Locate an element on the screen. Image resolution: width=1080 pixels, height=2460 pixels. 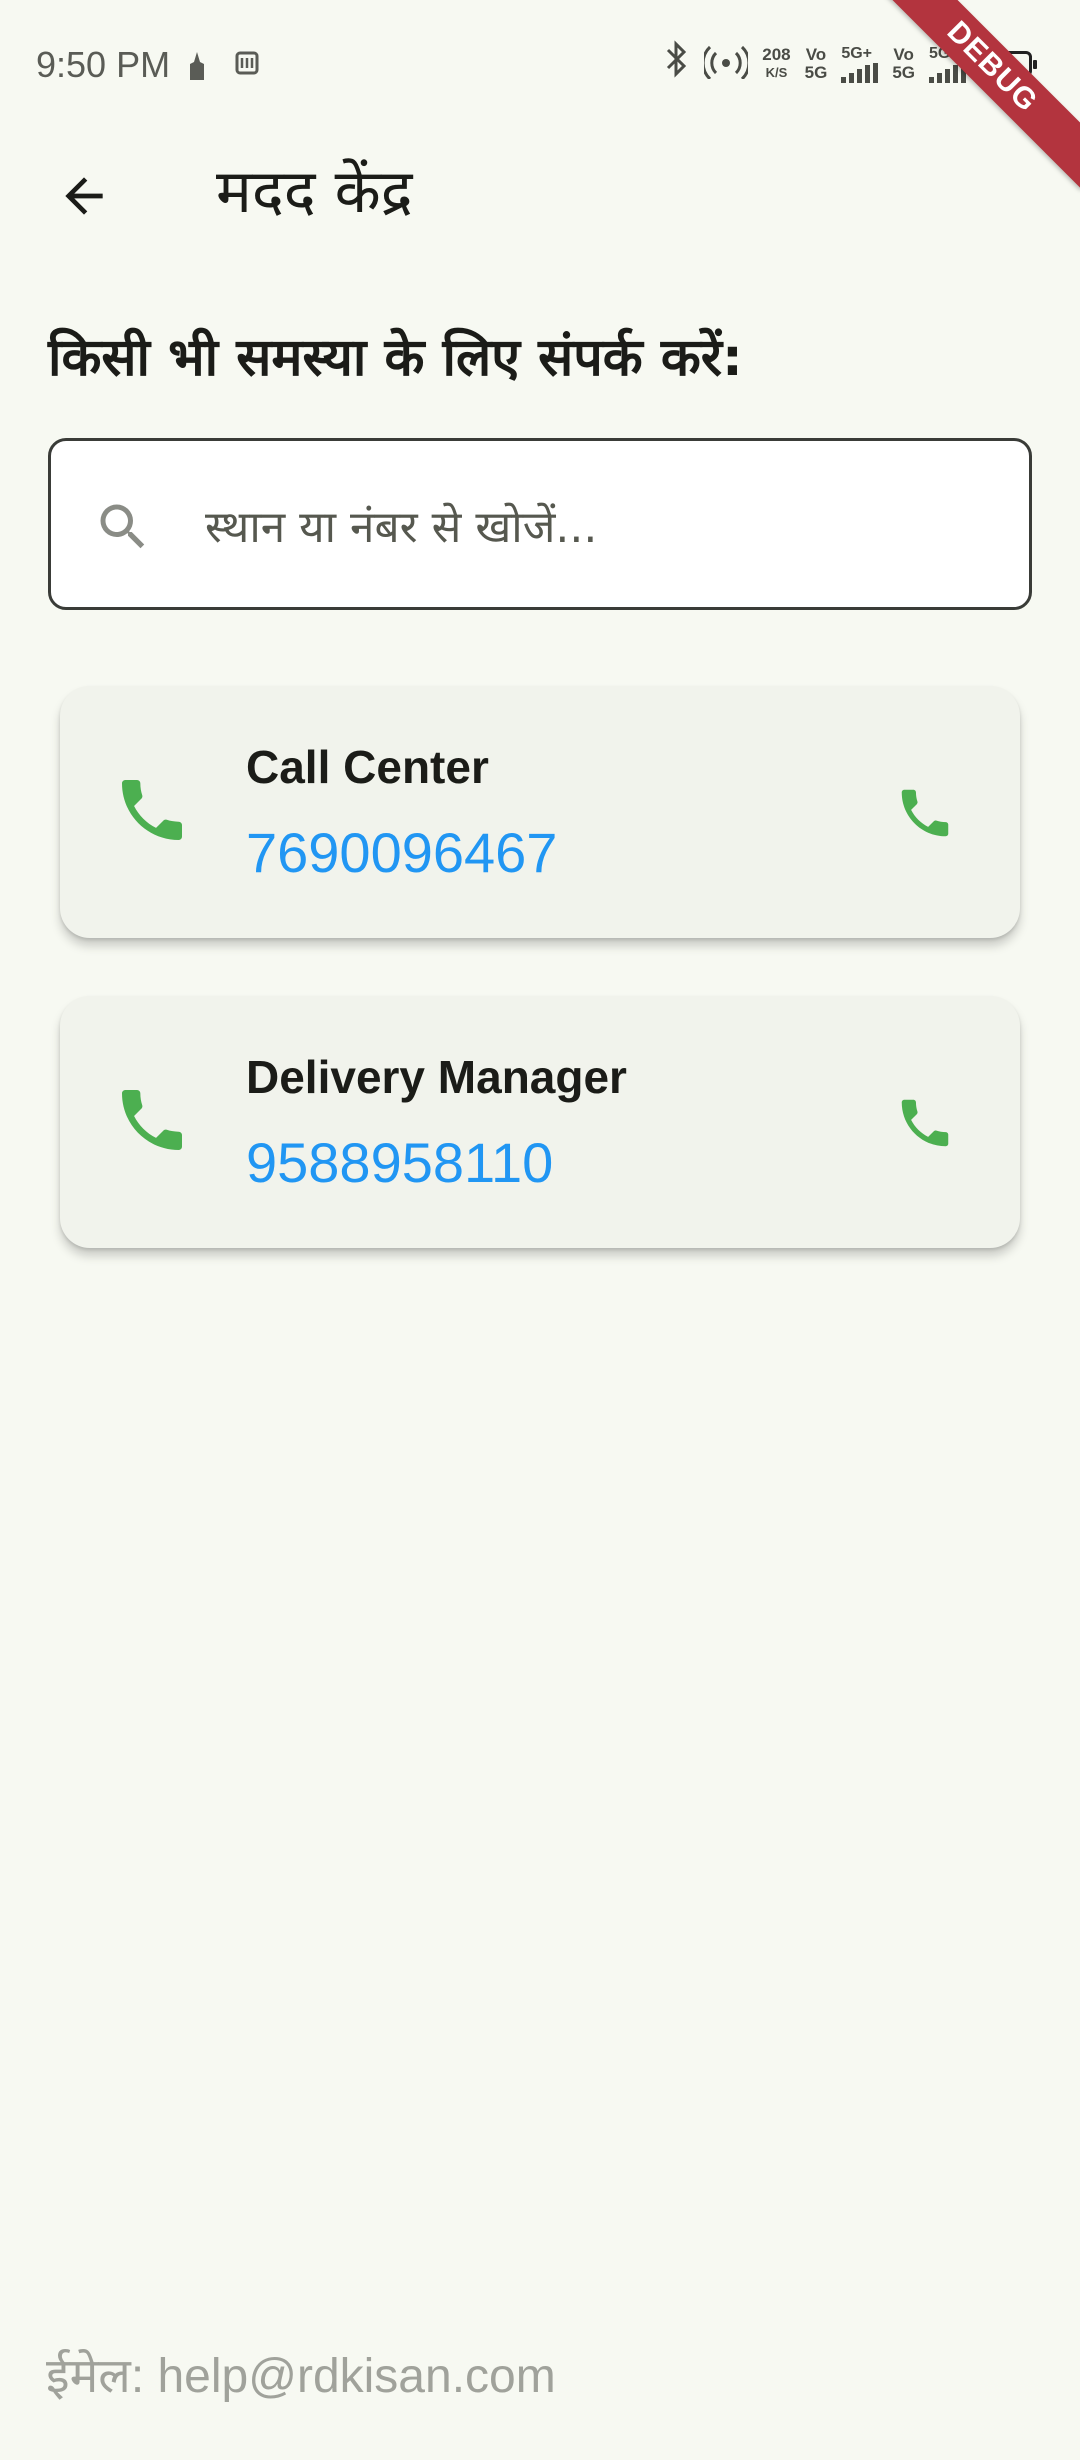
back-button is located at coordinates (84, 196).